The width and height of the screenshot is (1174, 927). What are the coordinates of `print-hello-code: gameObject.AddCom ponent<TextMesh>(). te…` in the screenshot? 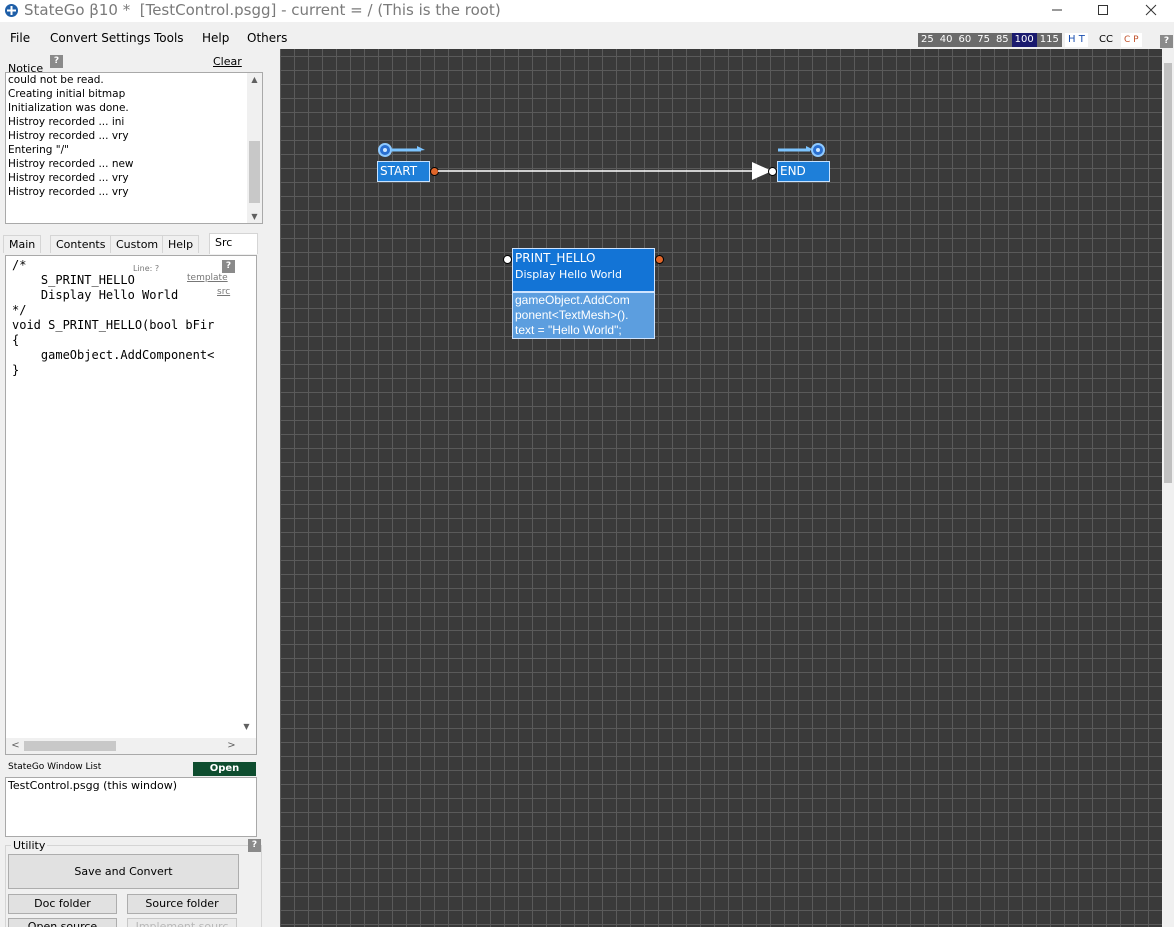 It's located at (583, 315).